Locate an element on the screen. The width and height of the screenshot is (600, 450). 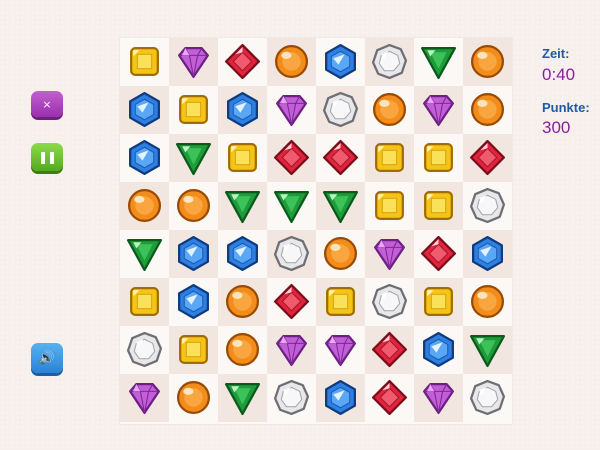
score-value: 300 is located at coordinates (556, 127).